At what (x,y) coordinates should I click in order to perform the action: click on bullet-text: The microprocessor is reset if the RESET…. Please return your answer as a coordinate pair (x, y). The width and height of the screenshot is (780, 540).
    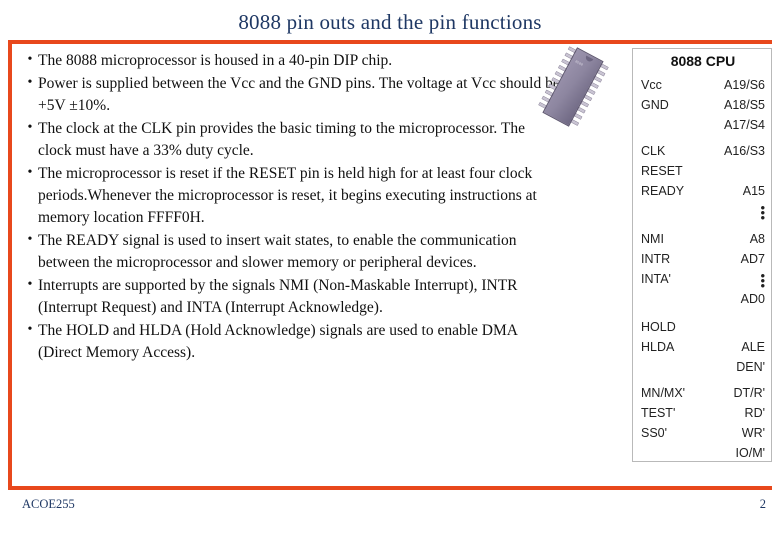
    Looking at the image, I should click on (287, 195).